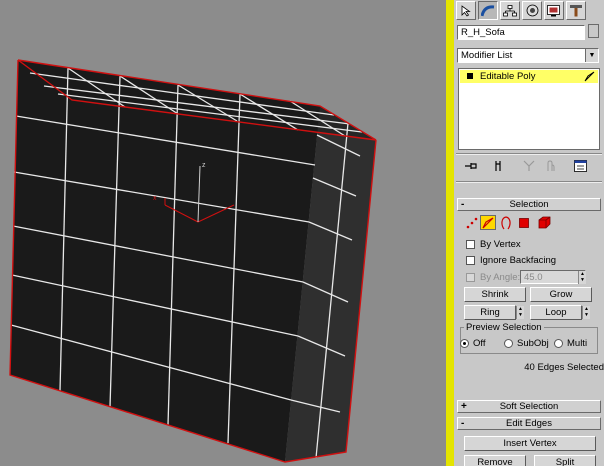  Describe the element at coordinates (495, 294) in the screenshot. I see `shrink-button: Shrink` at that location.